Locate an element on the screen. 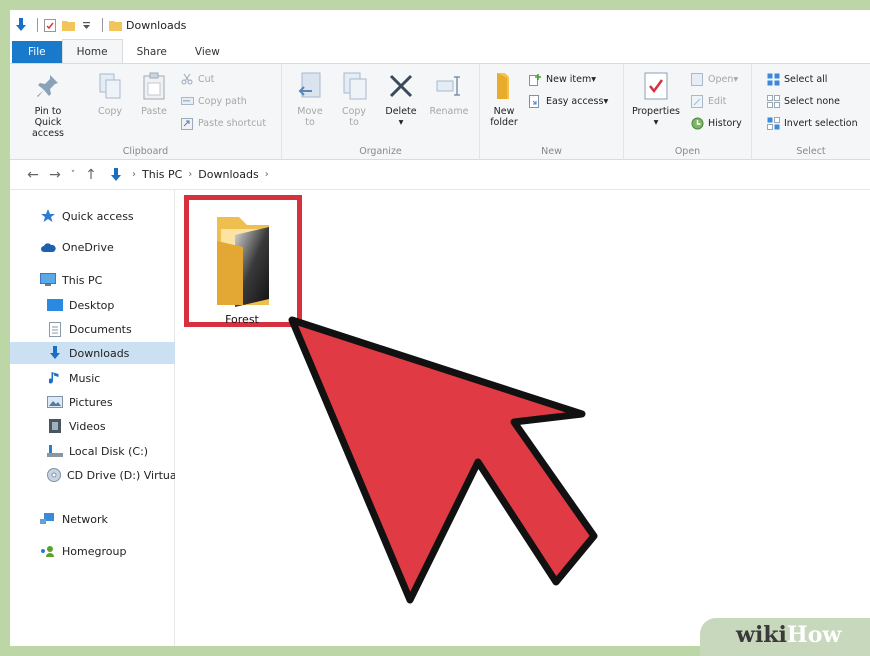  history-button: History is located at coordinates (716, 123).